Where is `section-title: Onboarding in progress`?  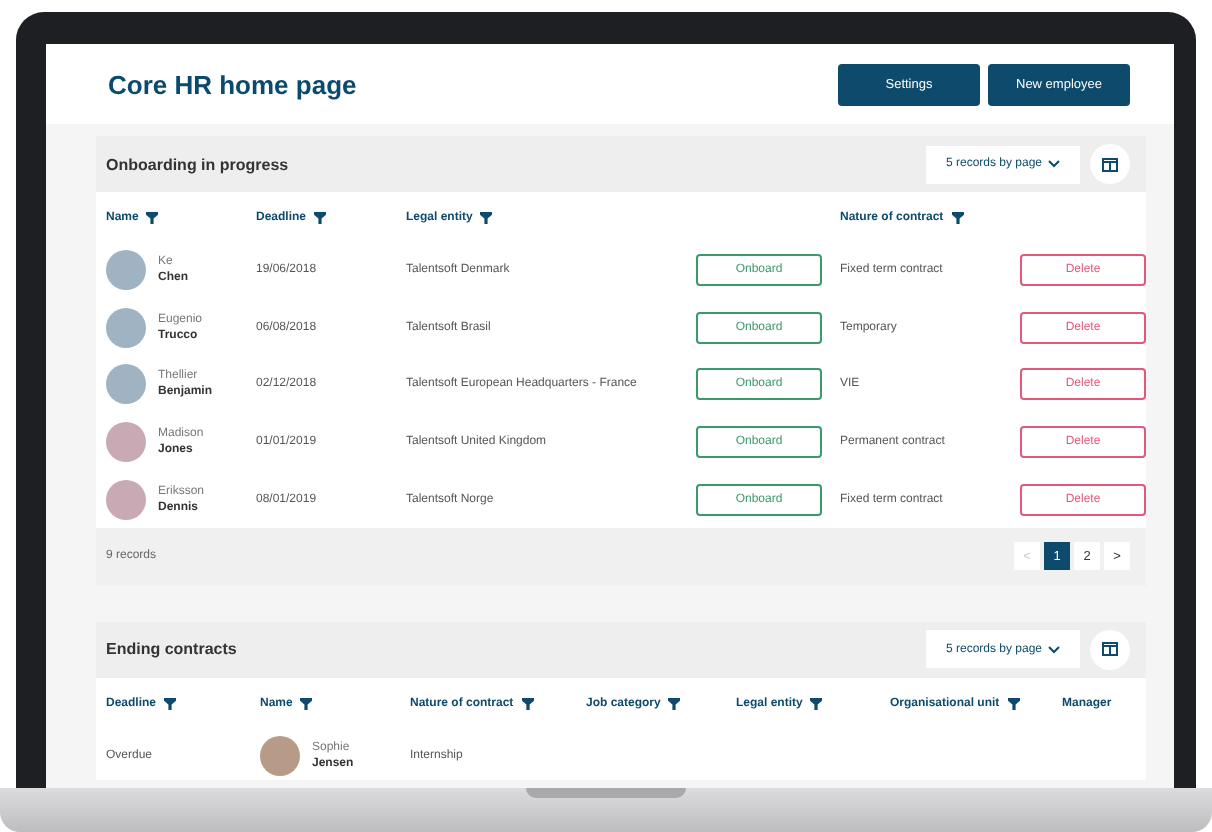 section-title: Onboarding in progress is located at coordinates (198, 164).